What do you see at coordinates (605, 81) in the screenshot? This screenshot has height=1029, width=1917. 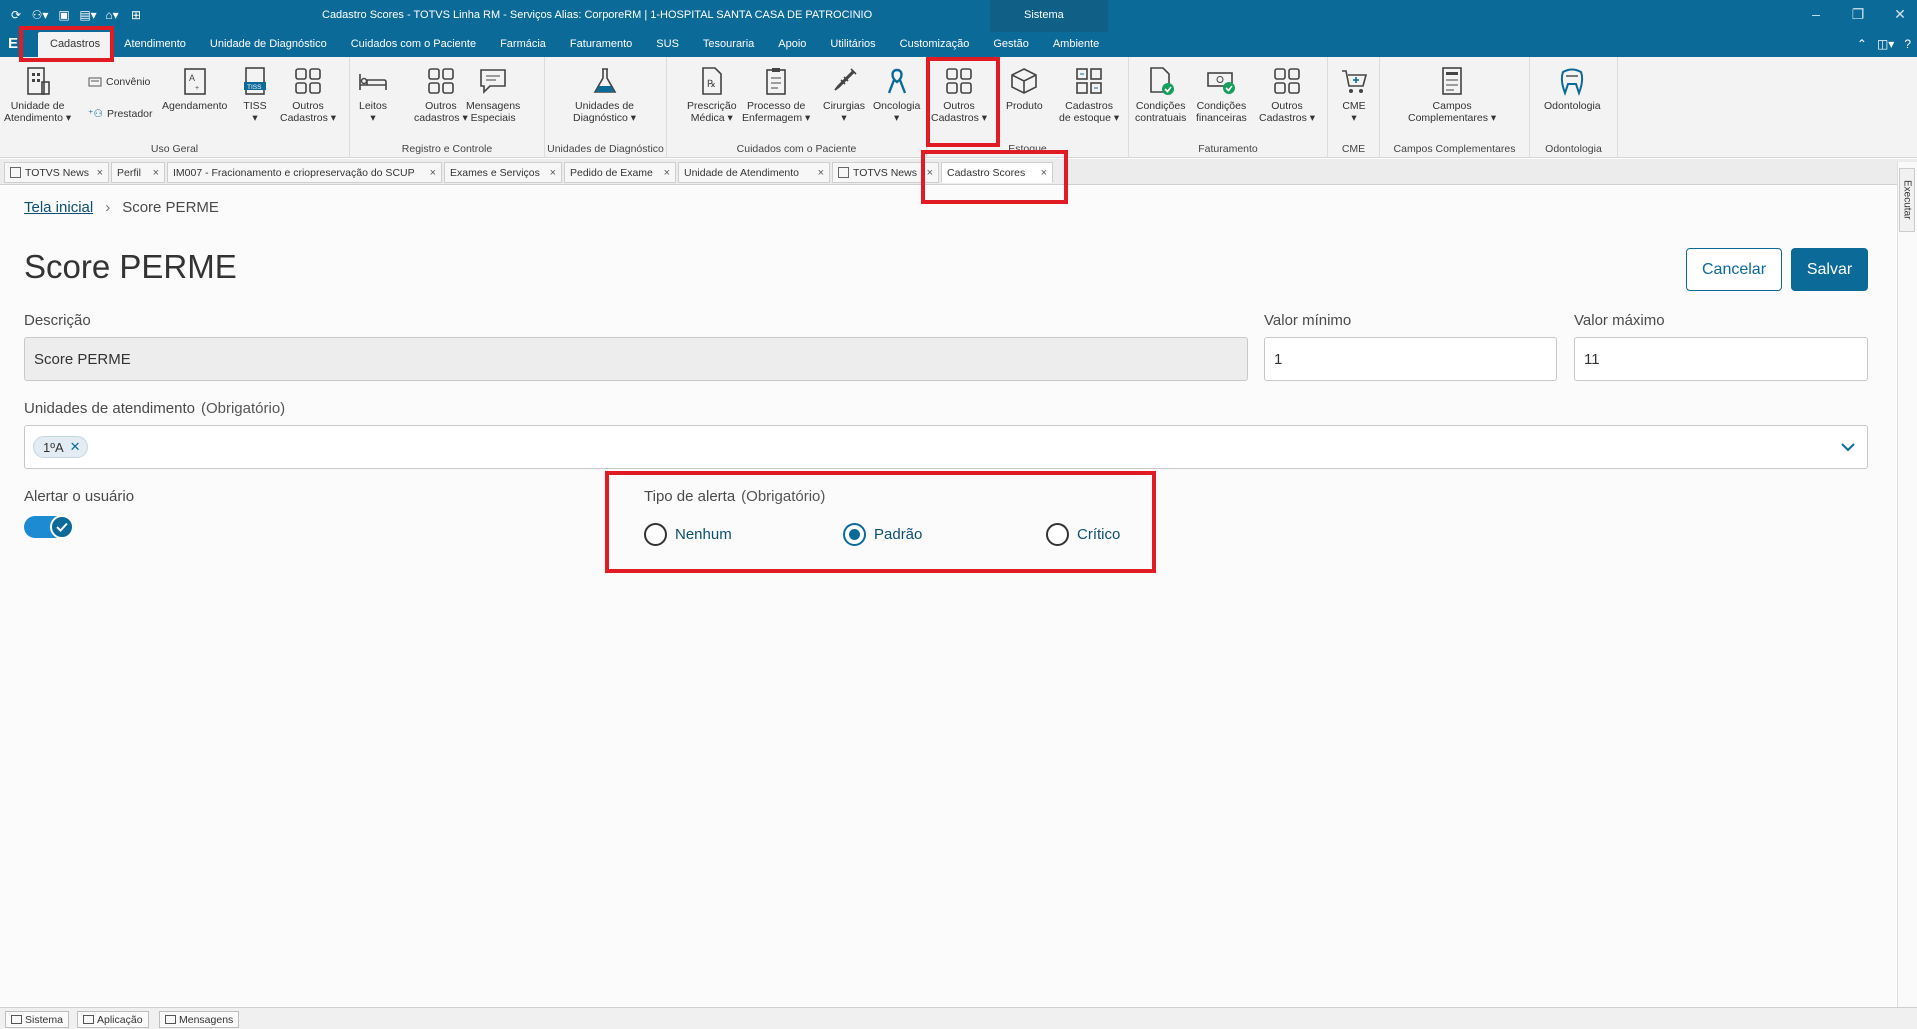 I see `flask-icon` at bounding box center [605, 81].